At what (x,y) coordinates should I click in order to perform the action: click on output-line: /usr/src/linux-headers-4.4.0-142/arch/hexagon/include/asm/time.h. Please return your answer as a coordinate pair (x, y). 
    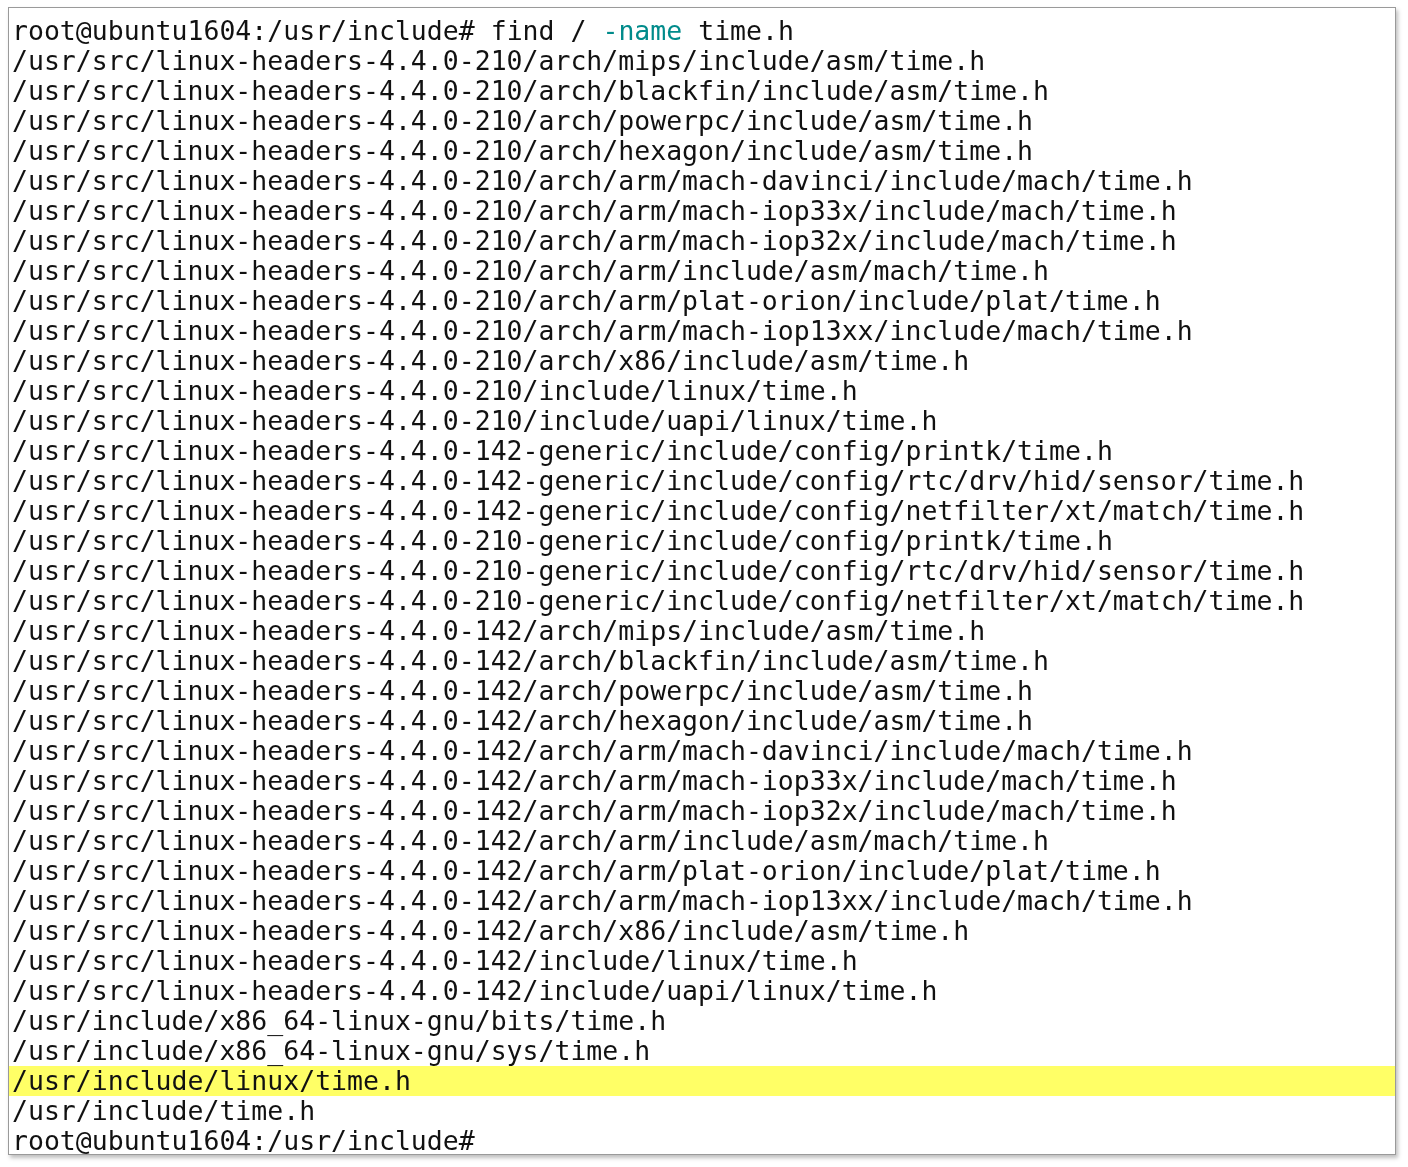
    Looking at the image, I should click on (523, 721).